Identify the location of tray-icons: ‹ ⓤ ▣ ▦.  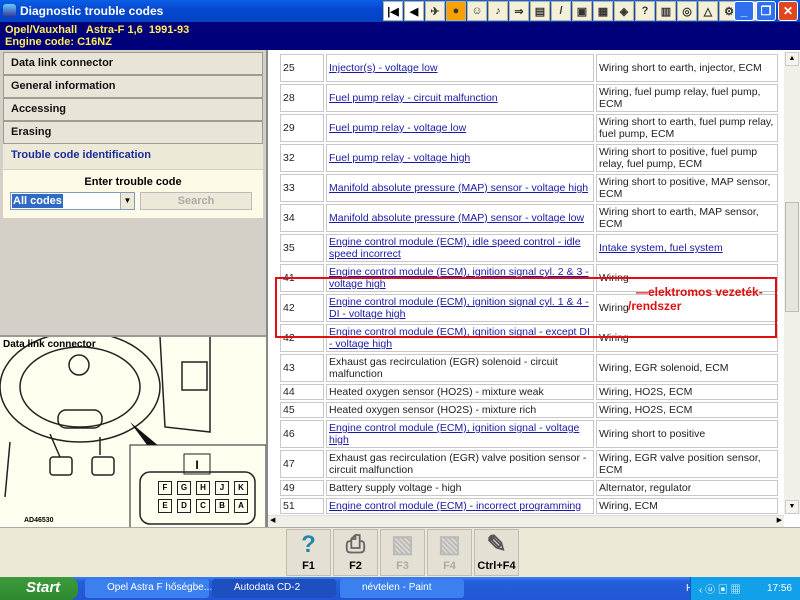
(720, 588).